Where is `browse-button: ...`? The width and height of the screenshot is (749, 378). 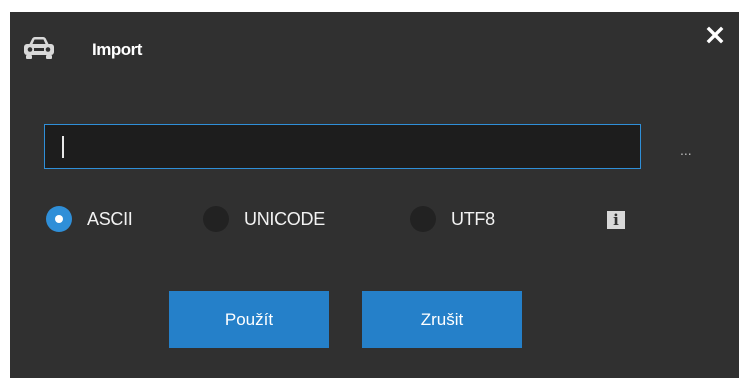 browse-button: ... is located at coordinates (690, 150).